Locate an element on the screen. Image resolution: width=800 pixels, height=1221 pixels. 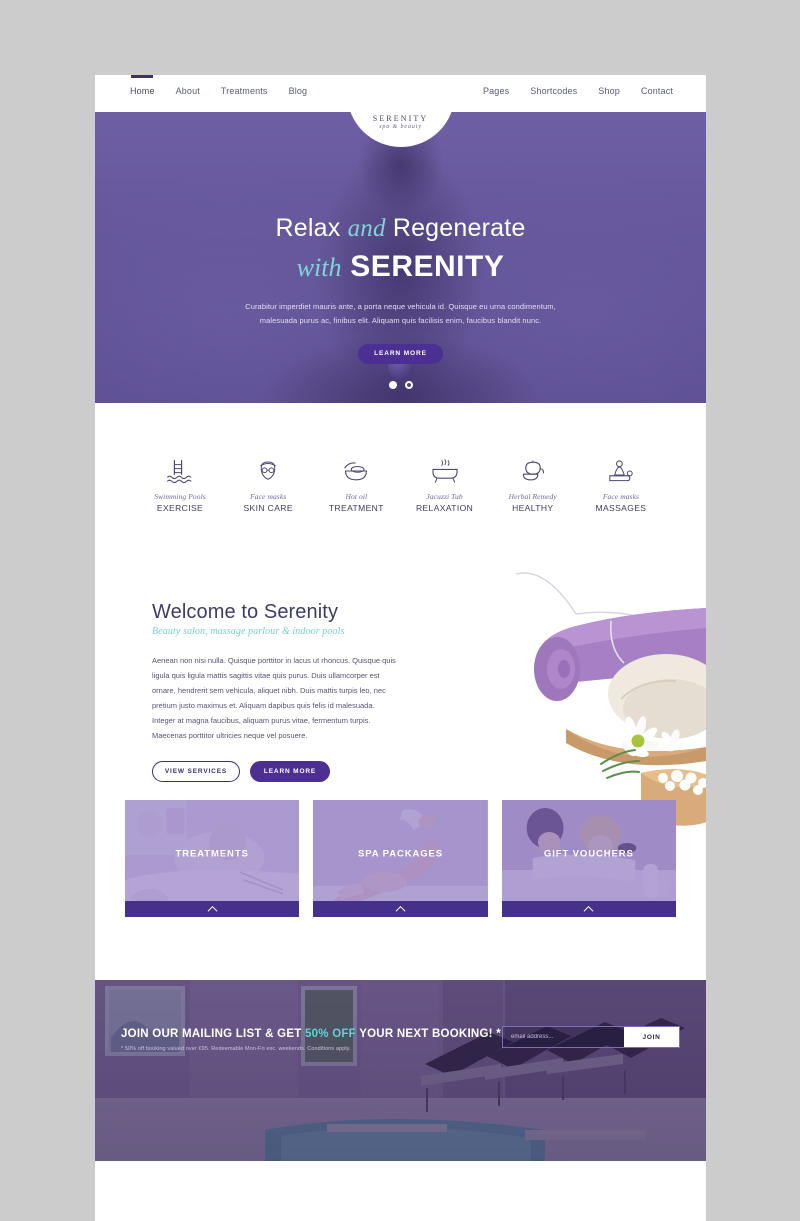
service-label: EXERCISE is located at coordinates (180, 508).